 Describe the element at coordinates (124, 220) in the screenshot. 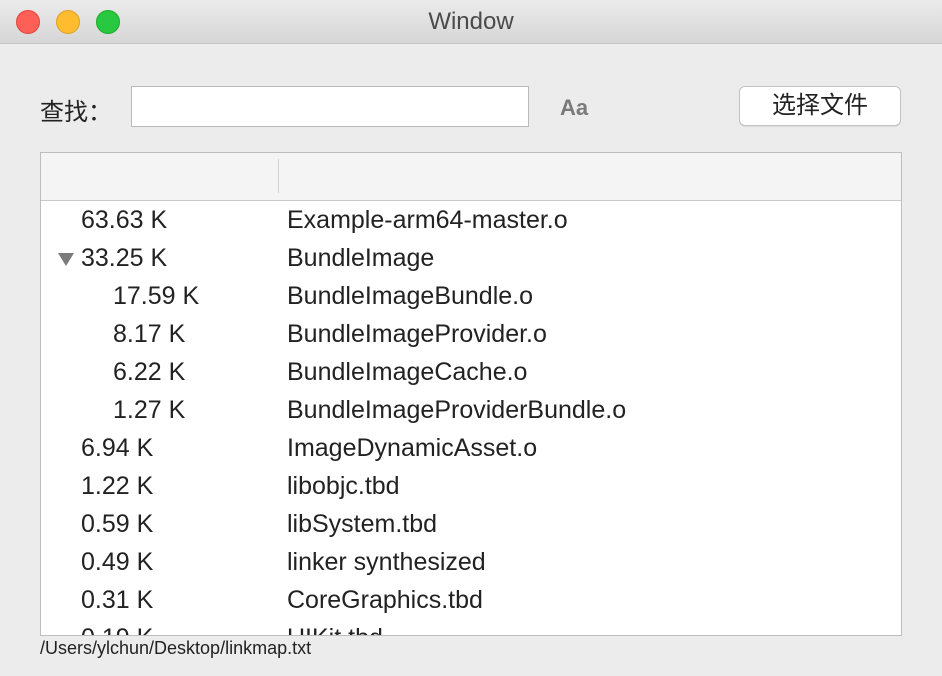

I see `row-size: 63.63 K` at that location.